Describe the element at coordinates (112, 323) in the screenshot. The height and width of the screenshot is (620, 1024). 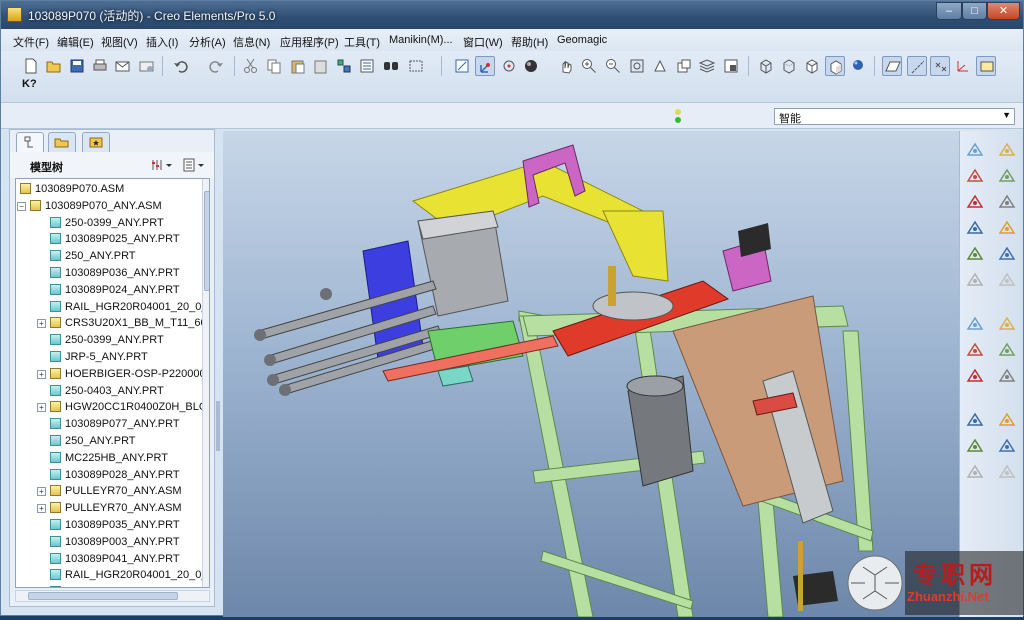
I see `tree-row: + CRS3U20X1_BB_M_T11_60` at that location.